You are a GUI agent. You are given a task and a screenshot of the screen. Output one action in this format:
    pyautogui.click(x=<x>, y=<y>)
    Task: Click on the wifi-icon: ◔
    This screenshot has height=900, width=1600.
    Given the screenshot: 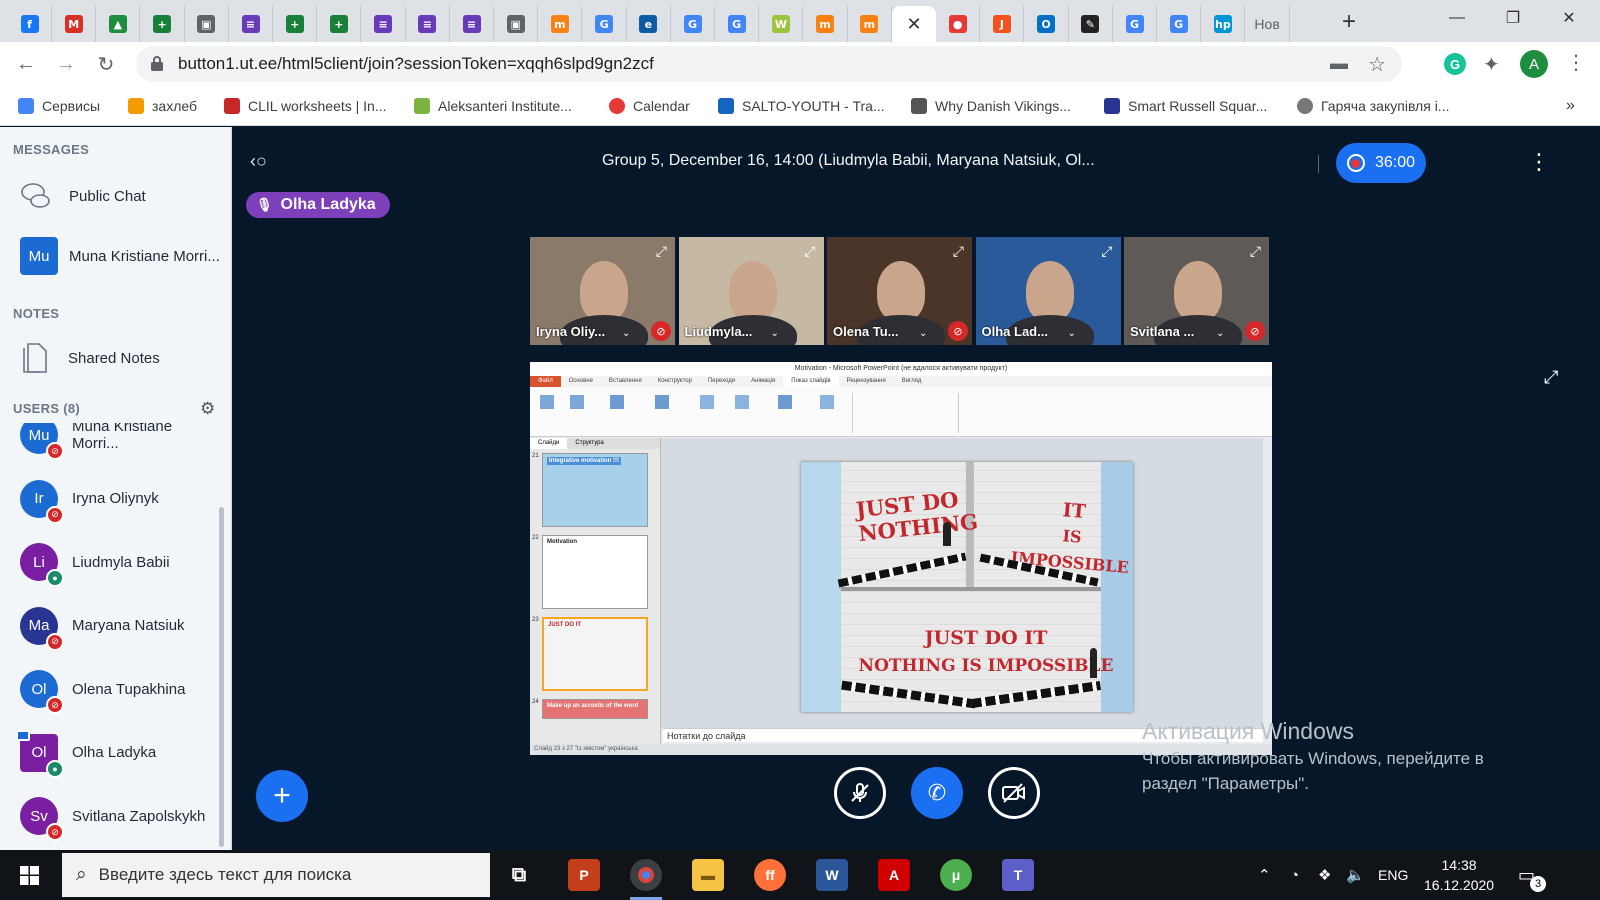 What is the action you would take?
    pyautogui.click(x=1294, y=875)
    